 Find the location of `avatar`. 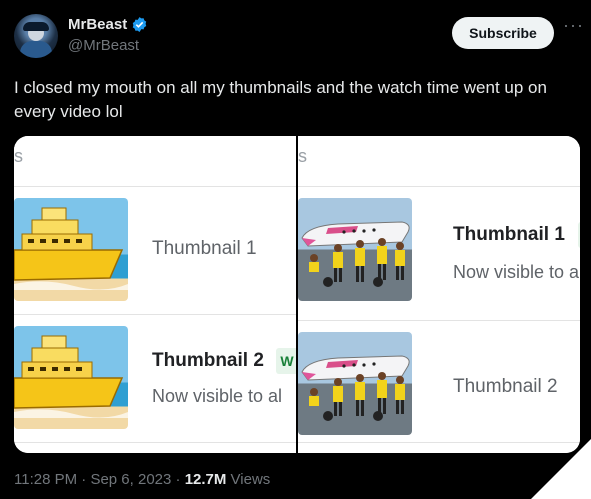

avatar is located at coordinates (36, 36).